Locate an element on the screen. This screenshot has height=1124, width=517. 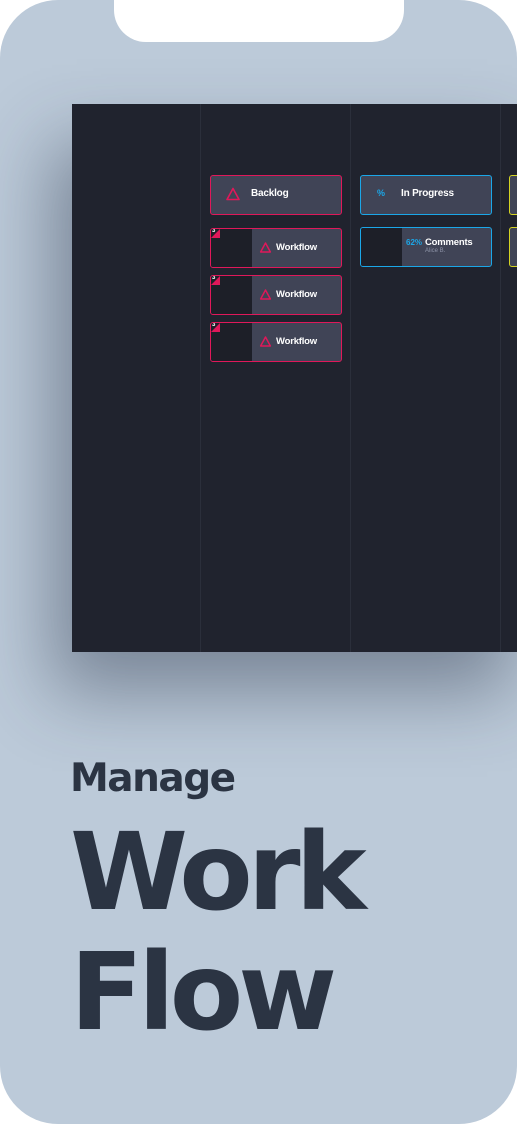
task-card: 62% Comments Alice B. is located at coordinates (426, 247).